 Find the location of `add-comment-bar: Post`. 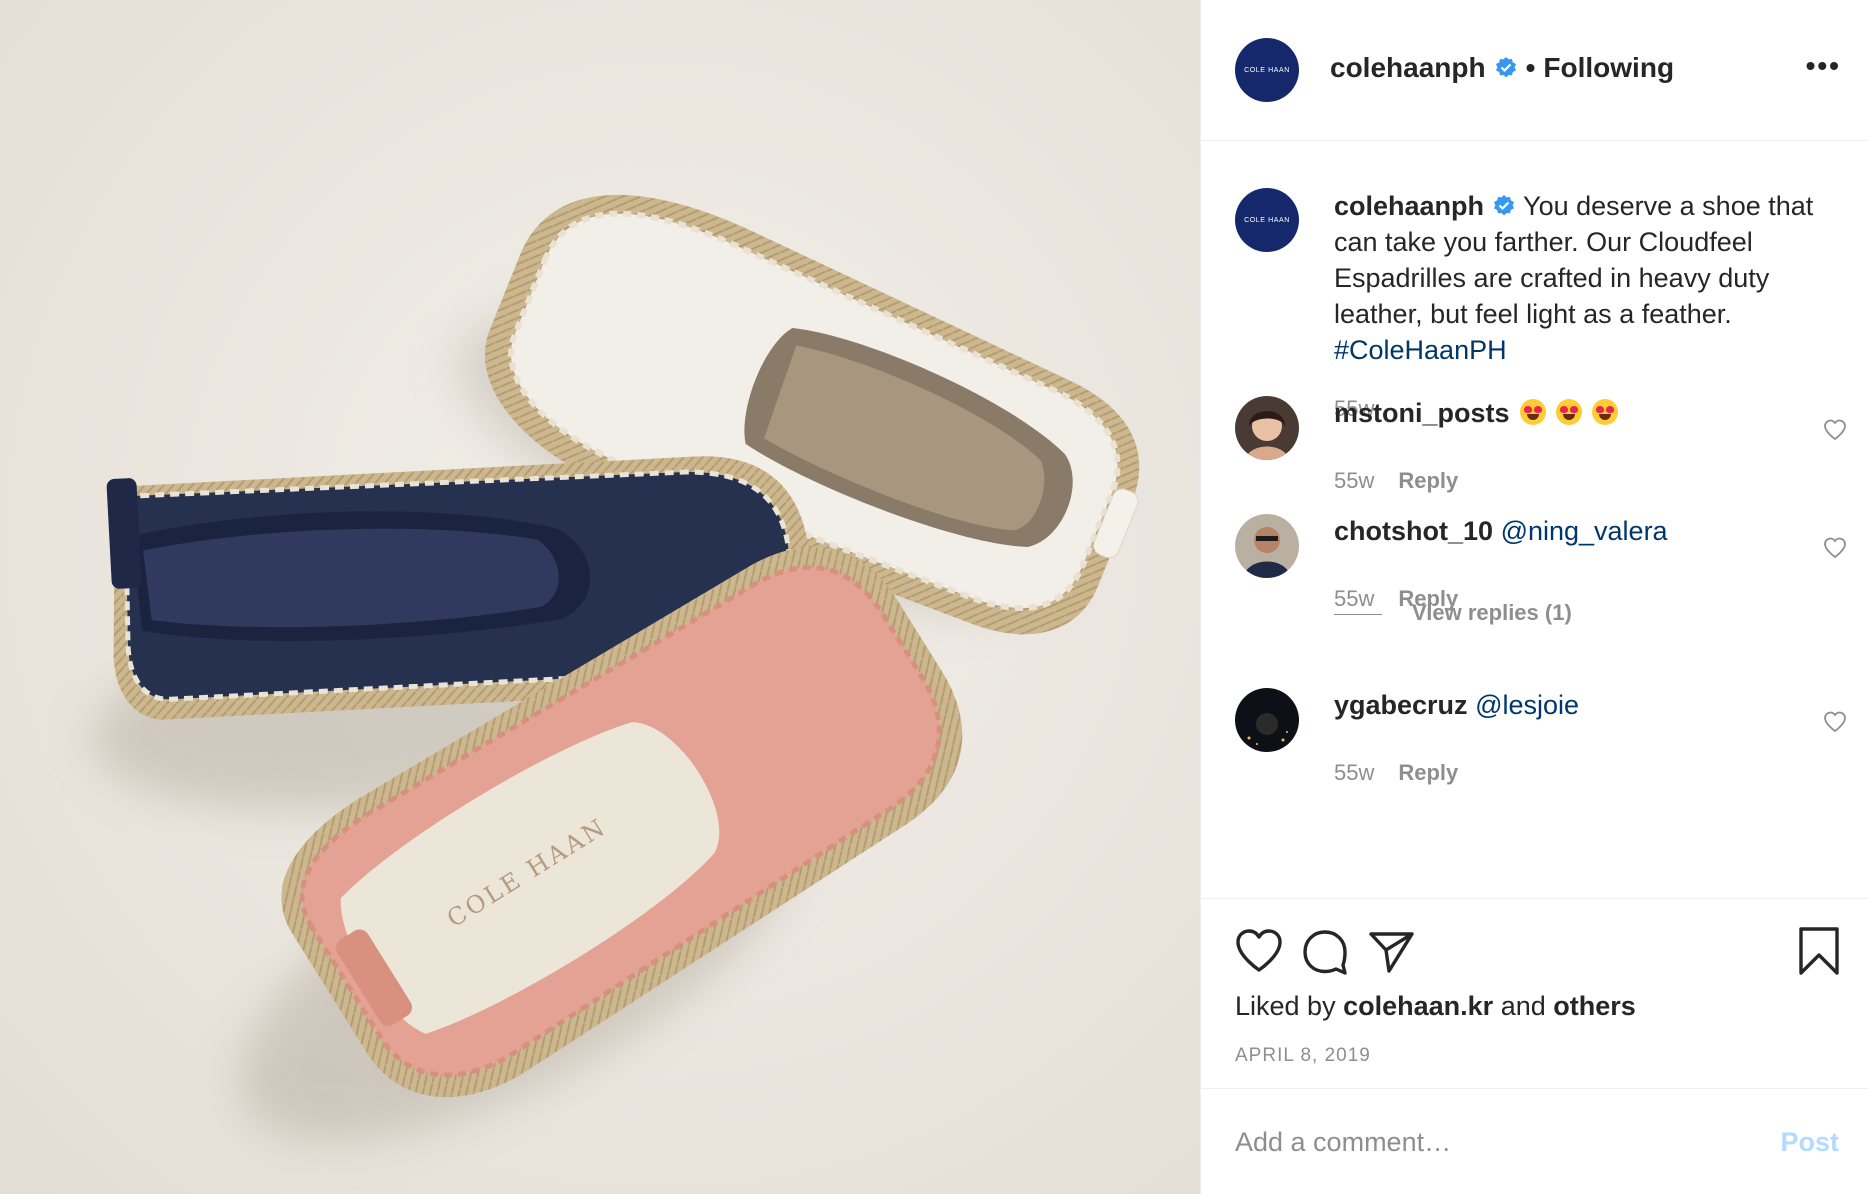

add-comment-bar: Post is located at coordinates (1534, 1141).